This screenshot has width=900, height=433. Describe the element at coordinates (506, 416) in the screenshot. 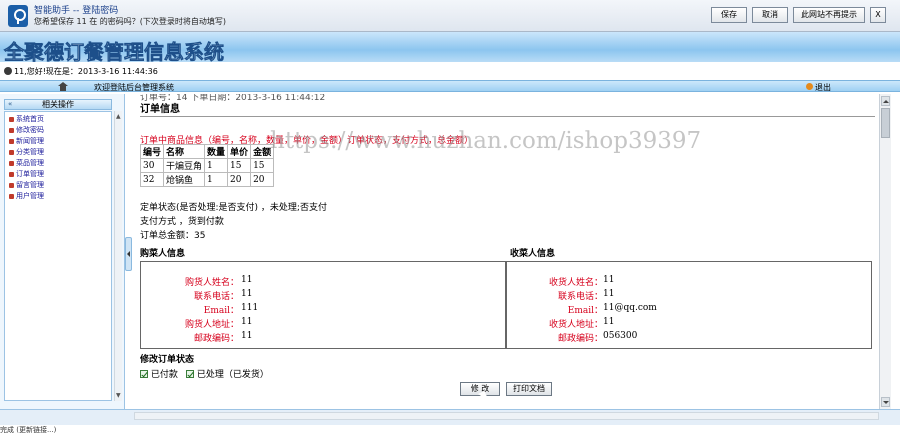

I see `horizontal-scrollbar` at that location.